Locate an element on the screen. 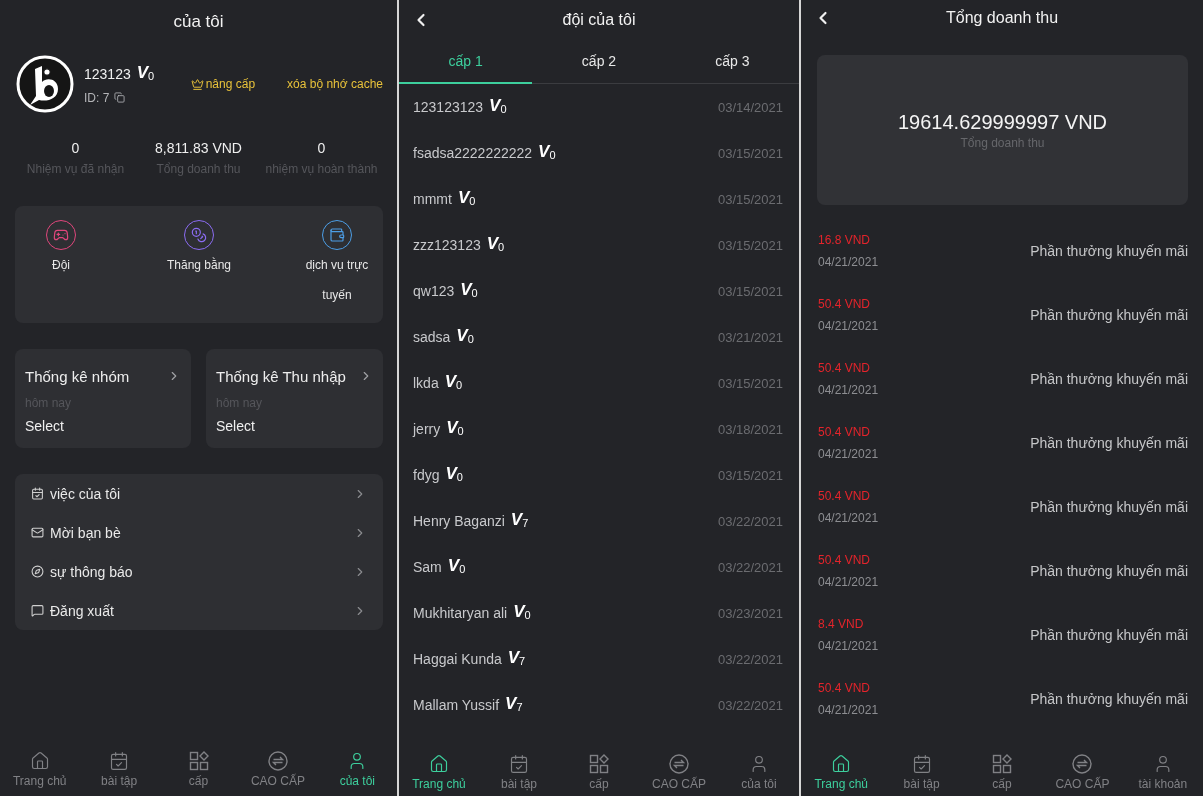 The width and height of the screenshot is (1203, 796). nav-tab: tài khoản is located at coordinates (1162, 772).